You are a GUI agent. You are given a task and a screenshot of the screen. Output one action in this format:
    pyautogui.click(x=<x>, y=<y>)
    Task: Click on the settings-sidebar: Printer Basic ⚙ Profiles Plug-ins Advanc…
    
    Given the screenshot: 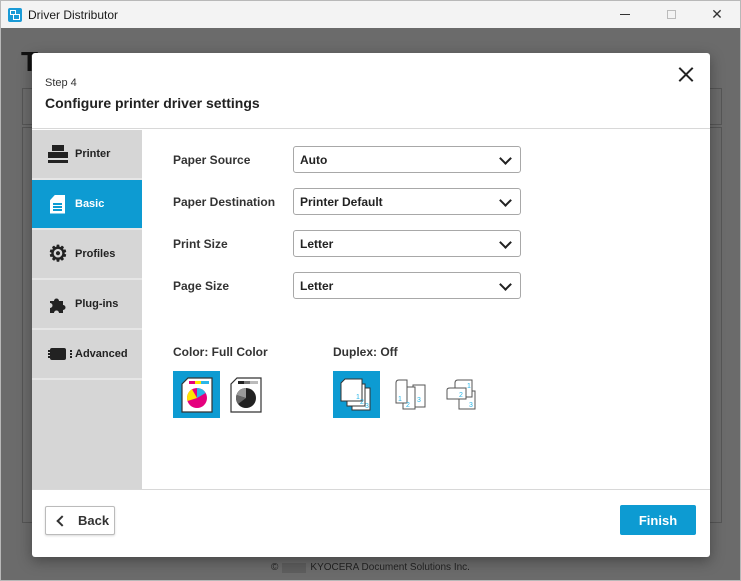 What is the action you would take?
    pyautogui.click(x=87, y=309)
    